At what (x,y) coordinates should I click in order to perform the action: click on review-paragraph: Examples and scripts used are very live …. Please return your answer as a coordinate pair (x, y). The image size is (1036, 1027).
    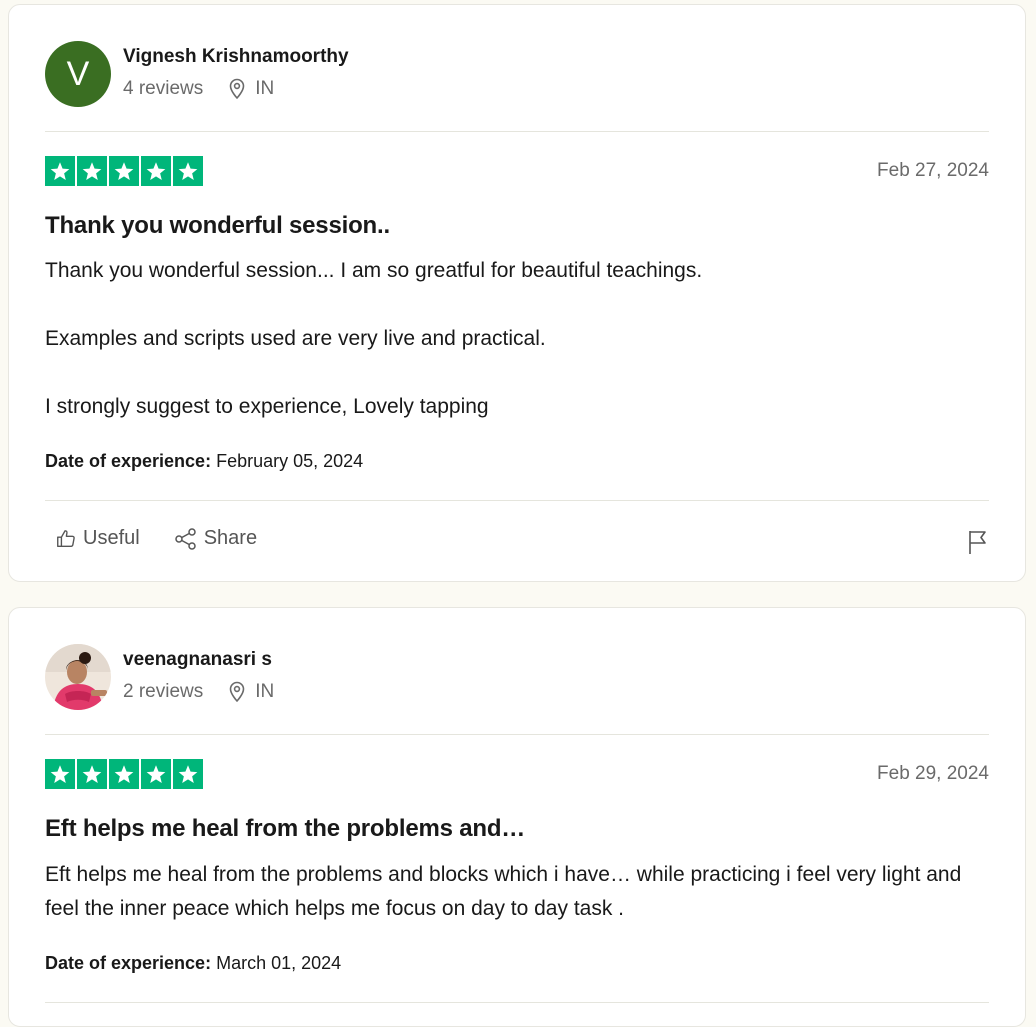
    Looking at the image, I should click on (295, 338).